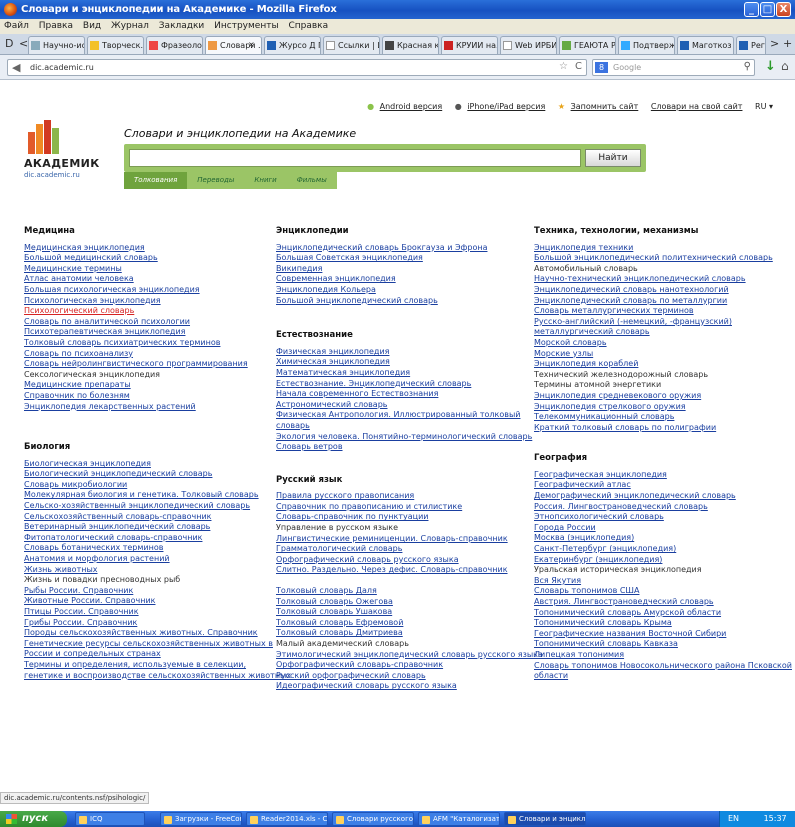  What do you see at coordinates (401, 352) in the screenshot?
I see `dictionary-link: Физическая энциклопедия` at bounding box center [401, 352].